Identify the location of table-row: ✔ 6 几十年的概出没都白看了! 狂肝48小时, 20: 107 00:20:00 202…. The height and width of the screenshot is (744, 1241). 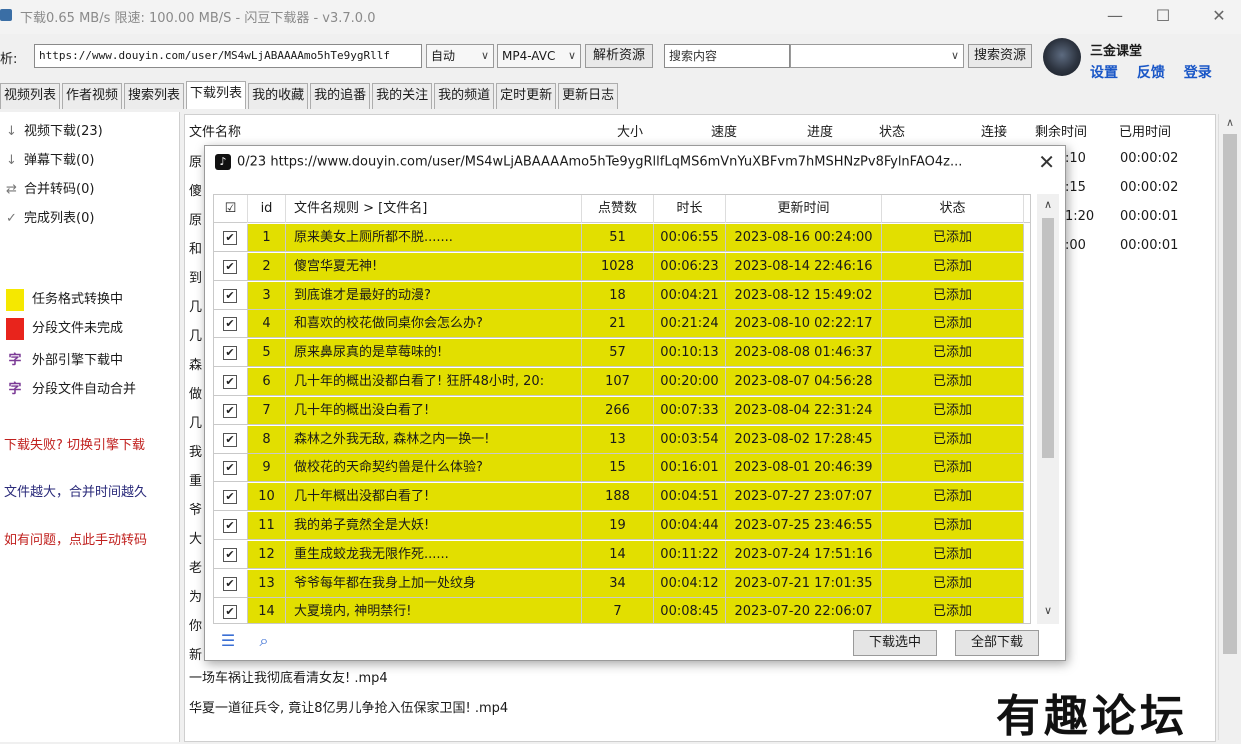
(622, 382).